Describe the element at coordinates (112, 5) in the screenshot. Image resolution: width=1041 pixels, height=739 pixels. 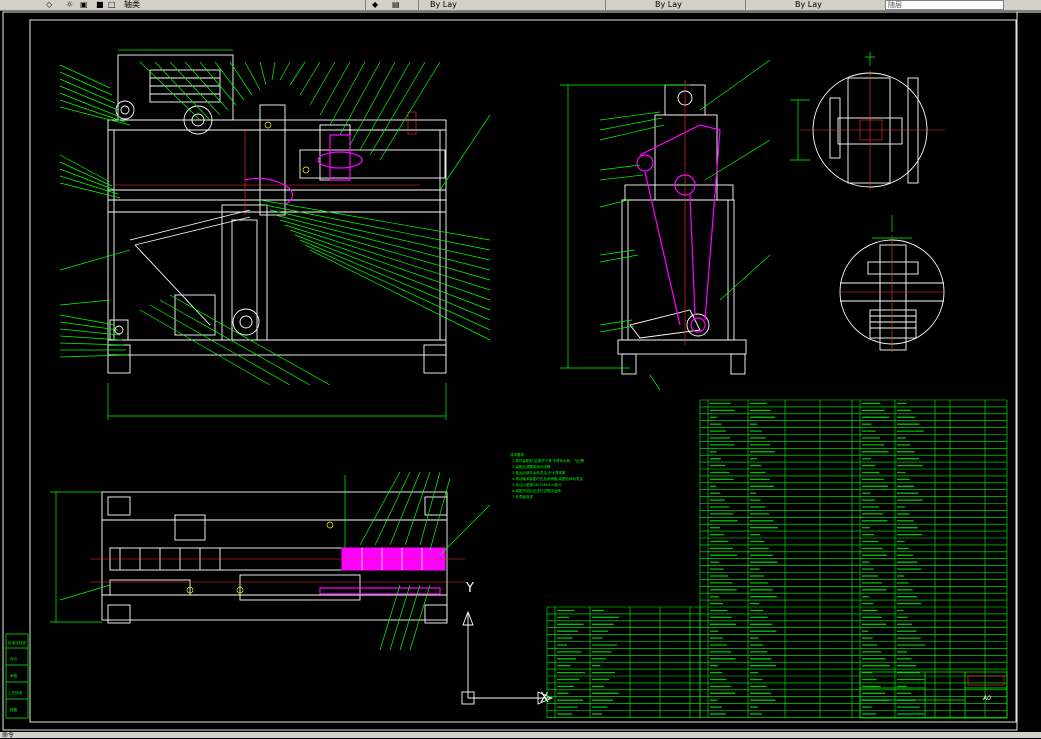
I see `freeze-icon: □` at that location.